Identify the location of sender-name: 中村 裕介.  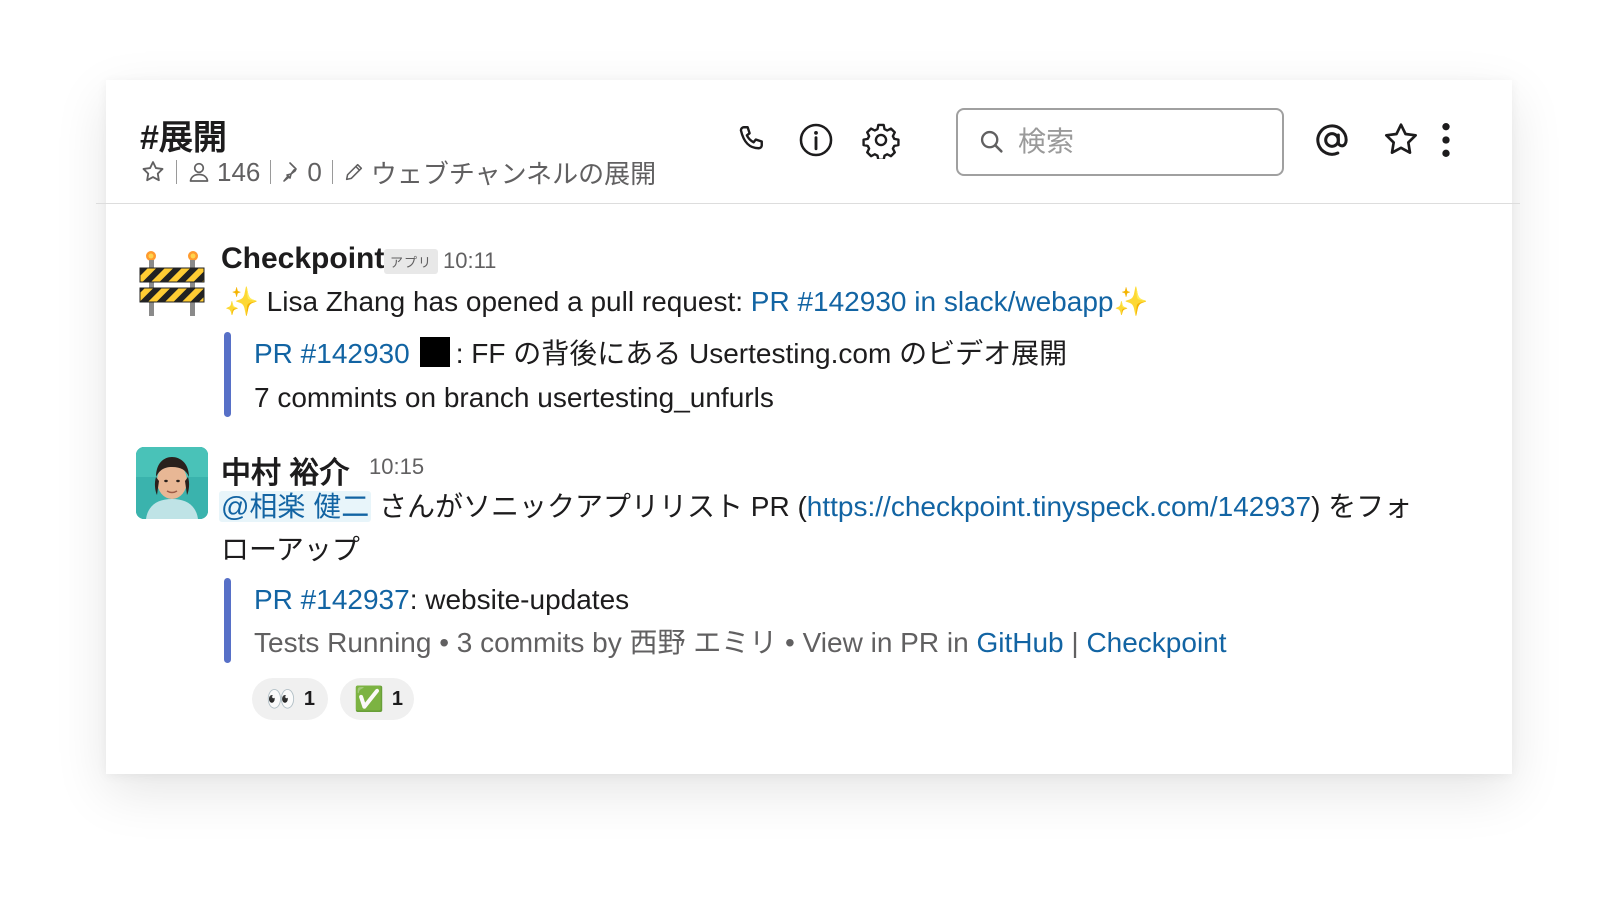
(285, 470).